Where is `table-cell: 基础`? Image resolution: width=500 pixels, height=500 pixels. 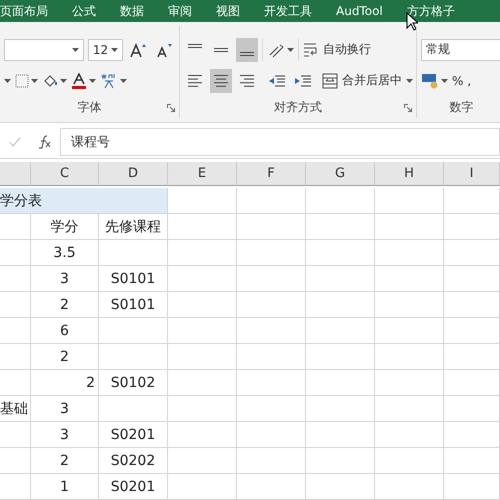
table-cell: 基础 is located at coordinates (15, 409).